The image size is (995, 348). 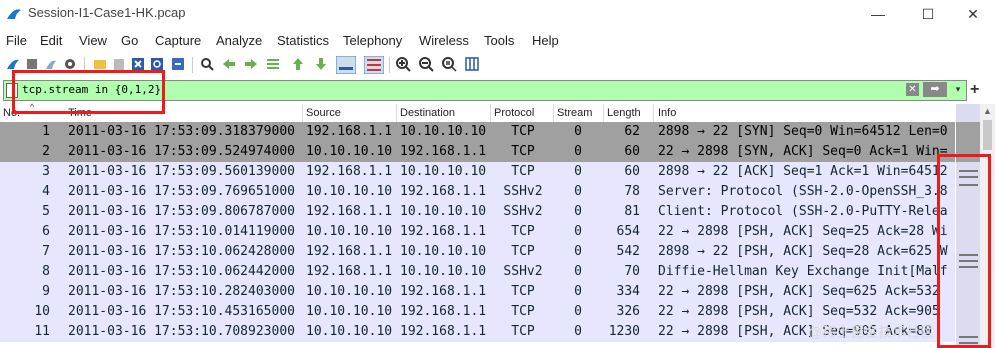 I want to click on annotation-highlight-scrollbar, so click(x=964, y=251).